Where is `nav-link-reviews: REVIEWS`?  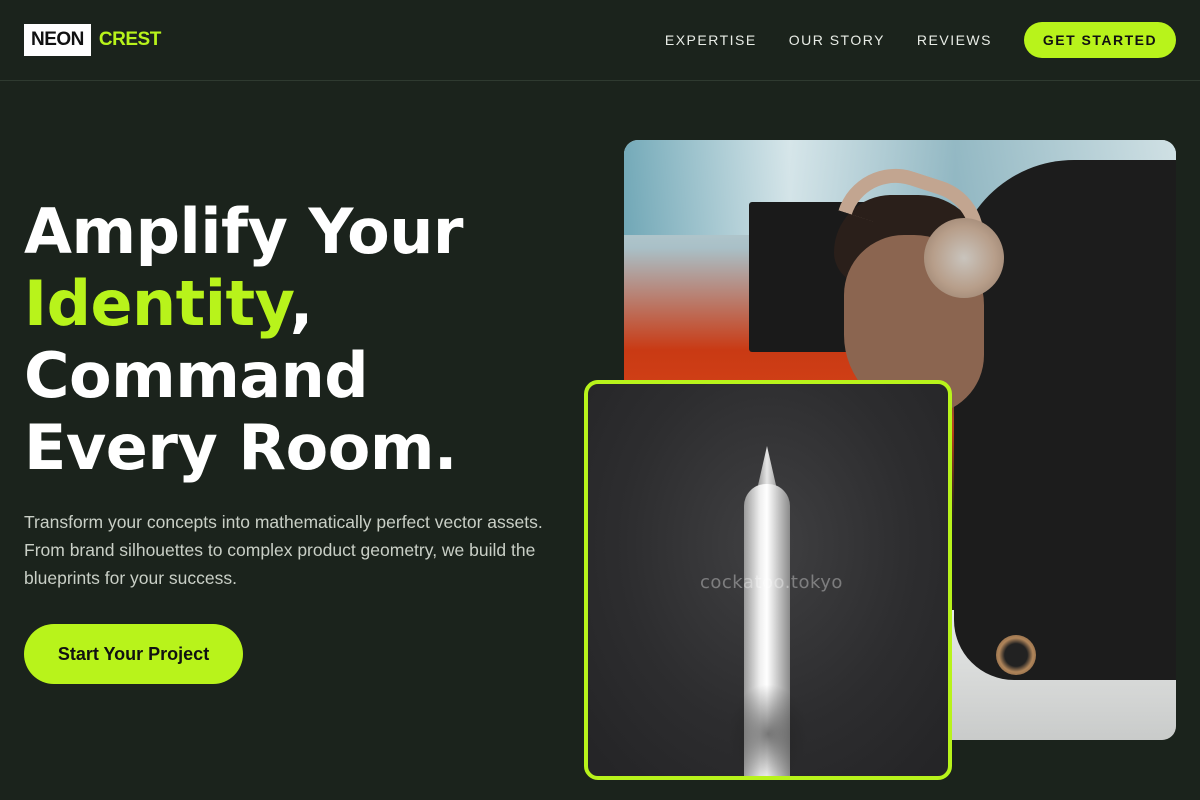 nav-link-reviews: REVIEWS is located at coordinates (954, 40).